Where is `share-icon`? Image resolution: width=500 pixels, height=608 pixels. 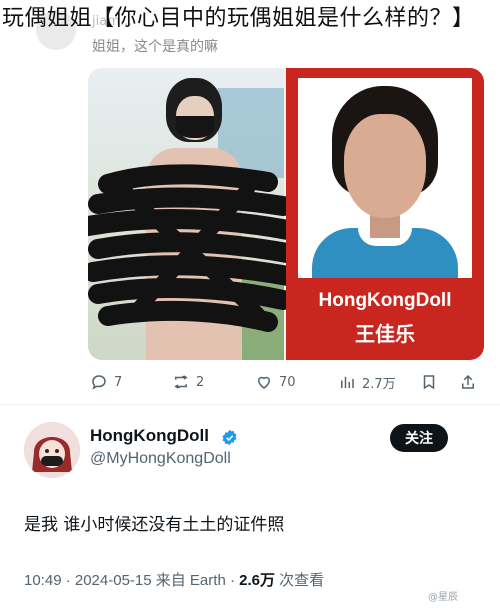 share-icon is located at coordinates (468, 381).